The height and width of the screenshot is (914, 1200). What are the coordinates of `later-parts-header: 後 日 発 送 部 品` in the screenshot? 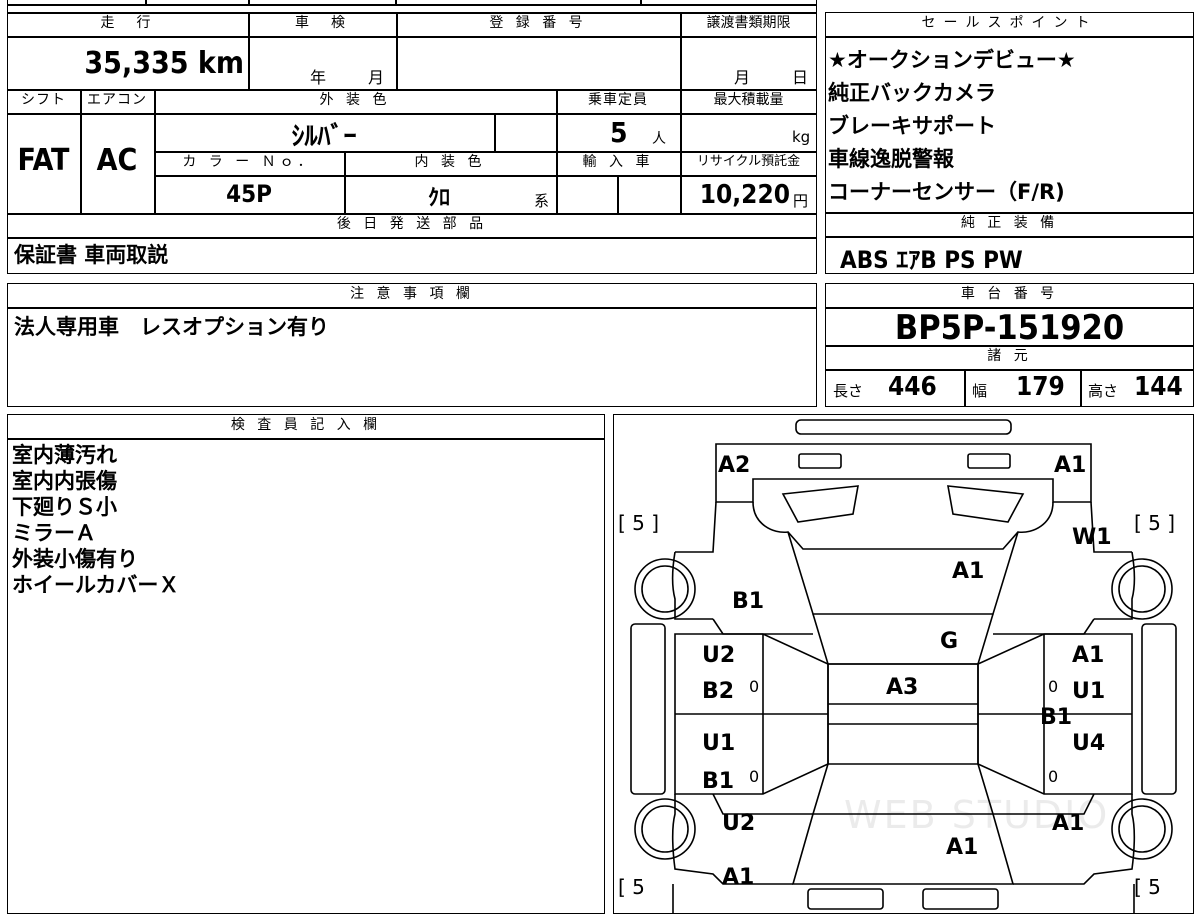 It's located at (412, 224).